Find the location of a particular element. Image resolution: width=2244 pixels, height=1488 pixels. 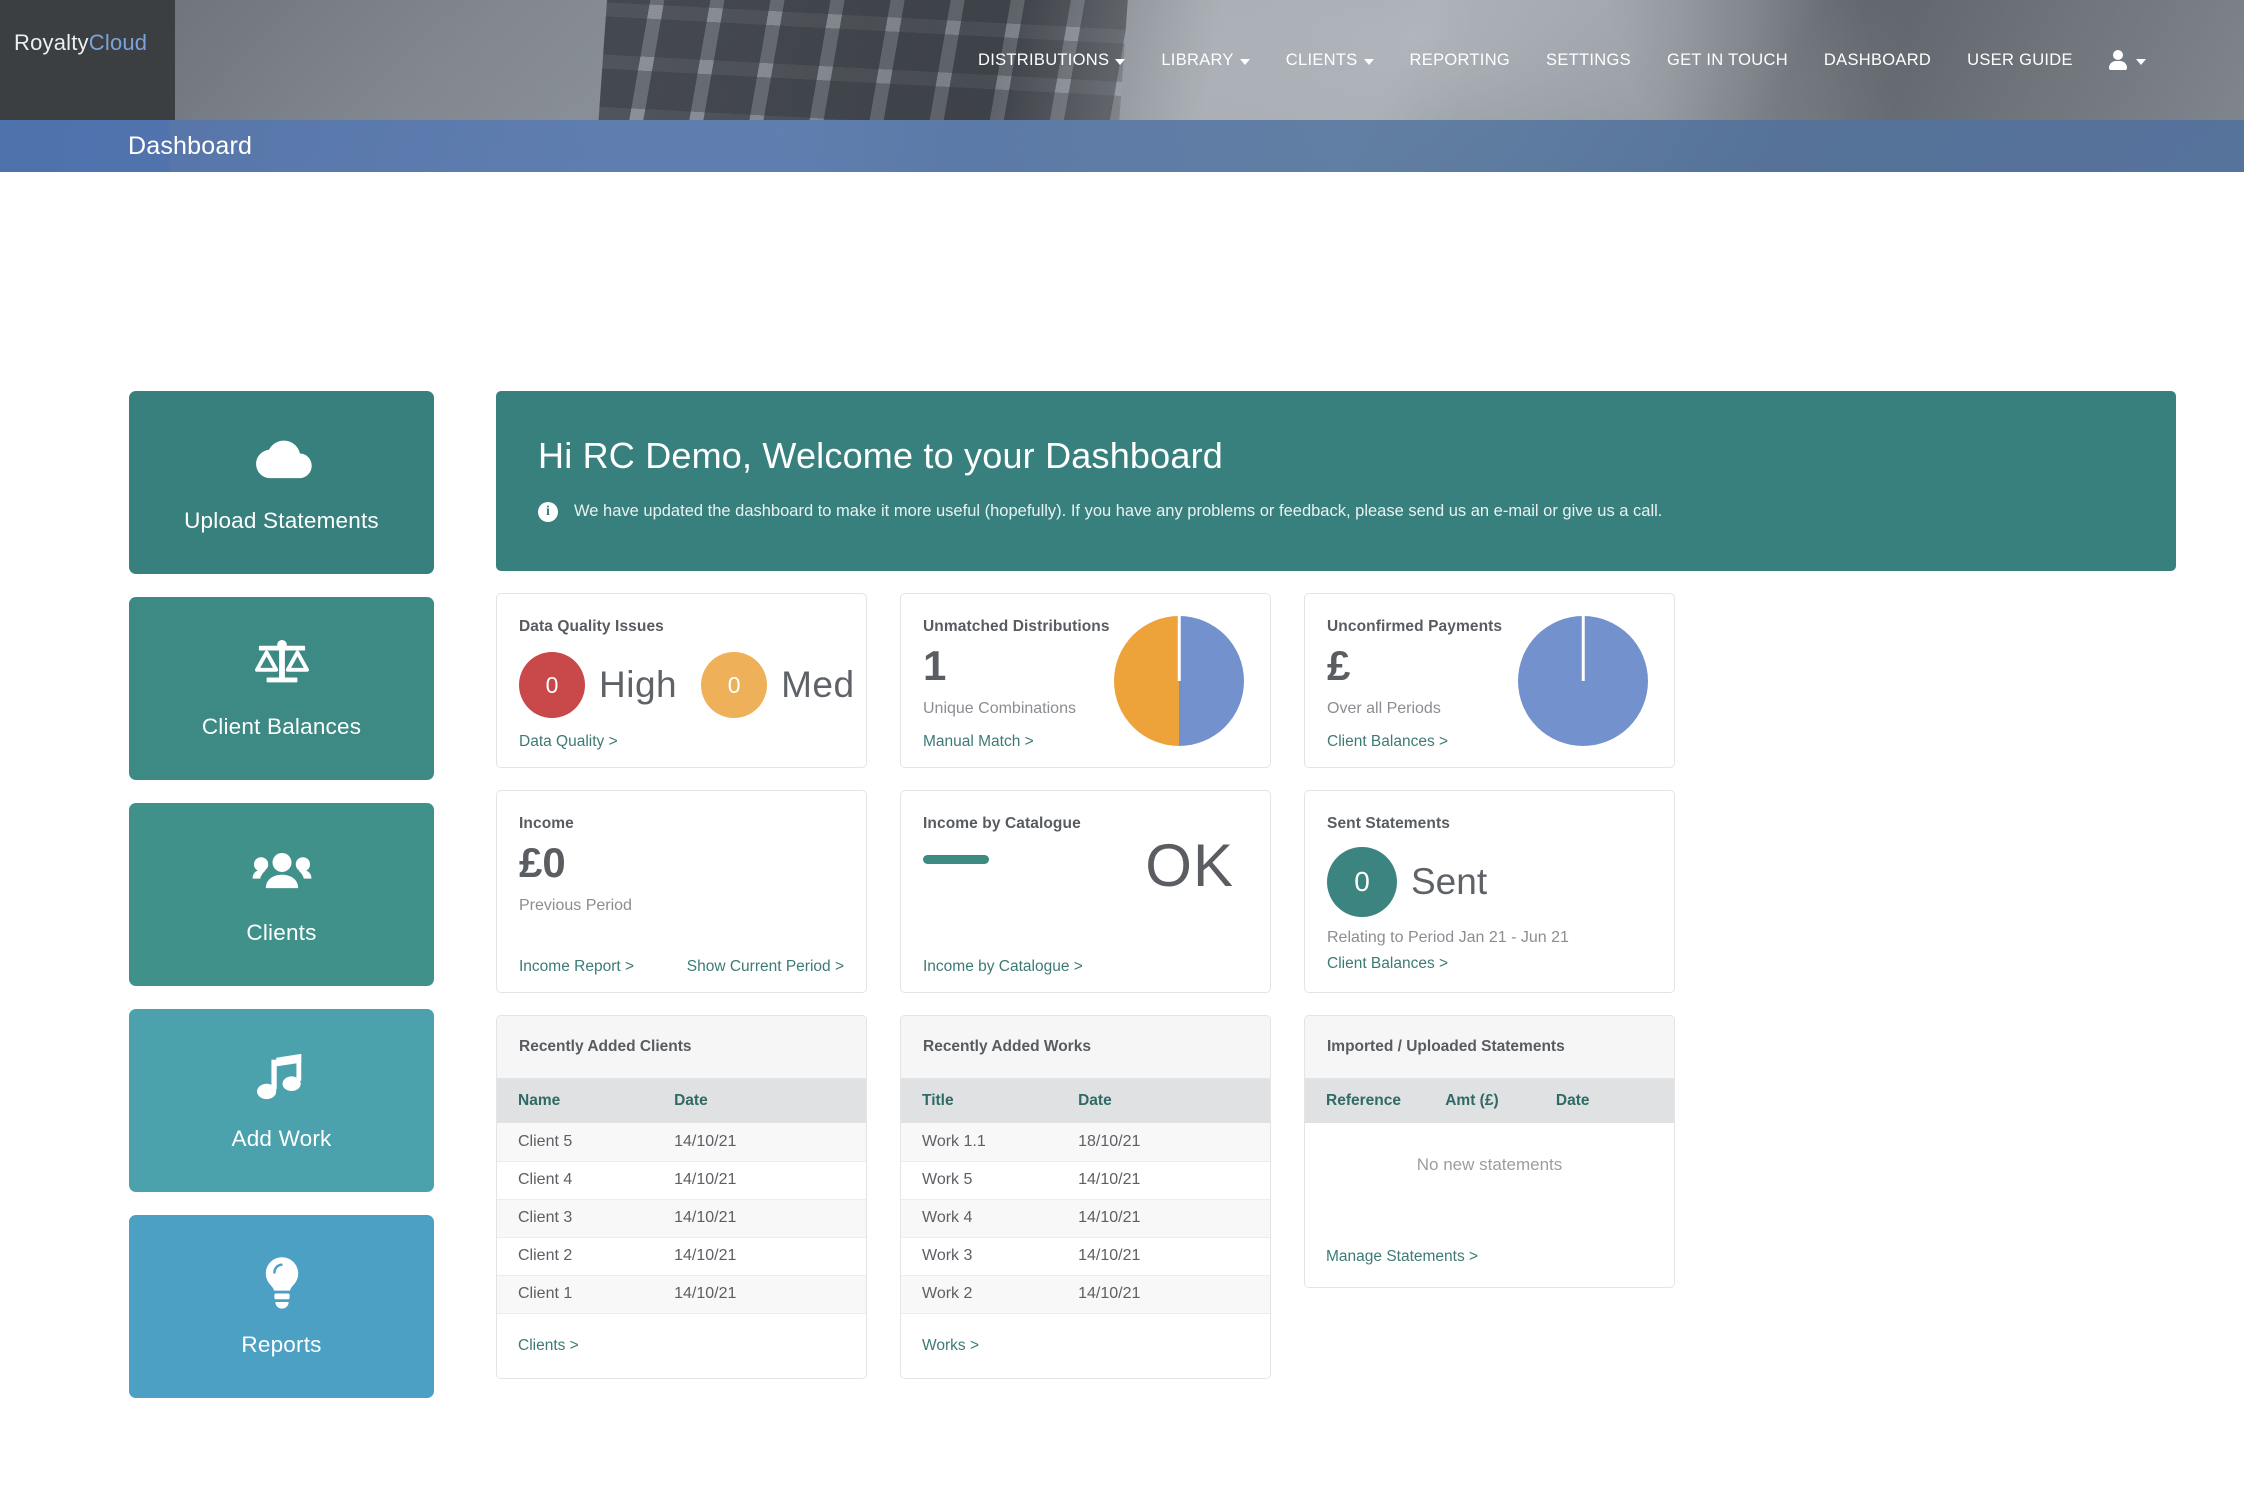

data-quality-med: 0 Med is located at coordinates (777, 685).